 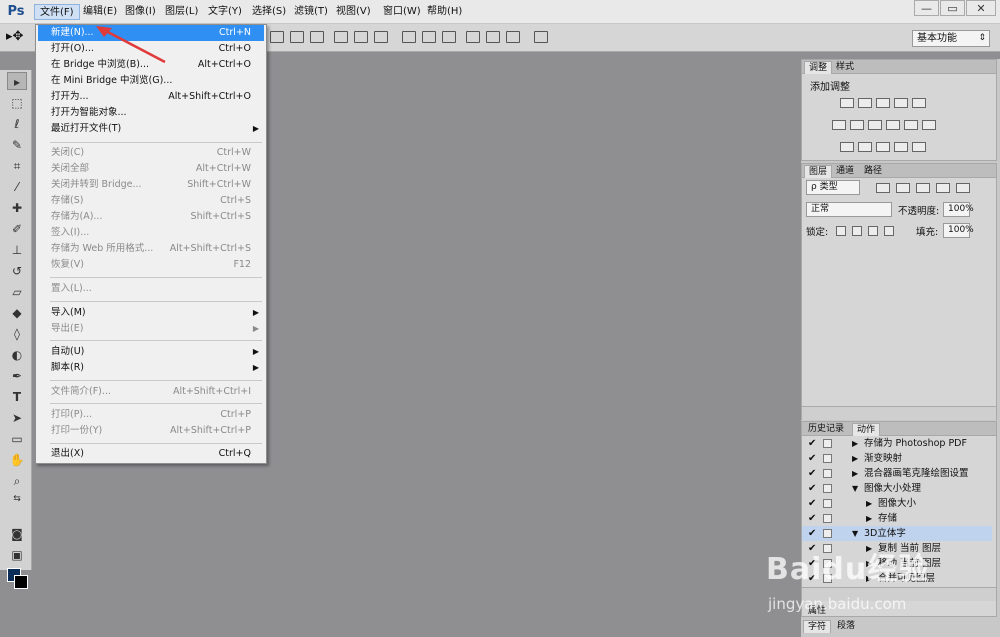 What do you see at coordinates (885, 533) in the screenshot?
I see `action-label: 3D立体字` at bounding box center [885, 533].